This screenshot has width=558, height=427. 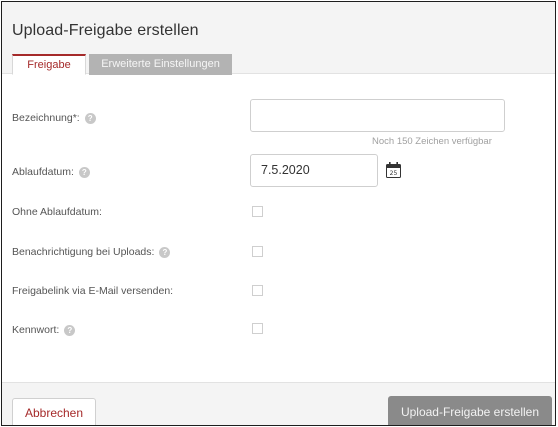 What do you see at coordinates (105, 30) in the screenshot?
I see `dialog-title: Upload-Freigabe erstellen` at bounding box center [105, 30].